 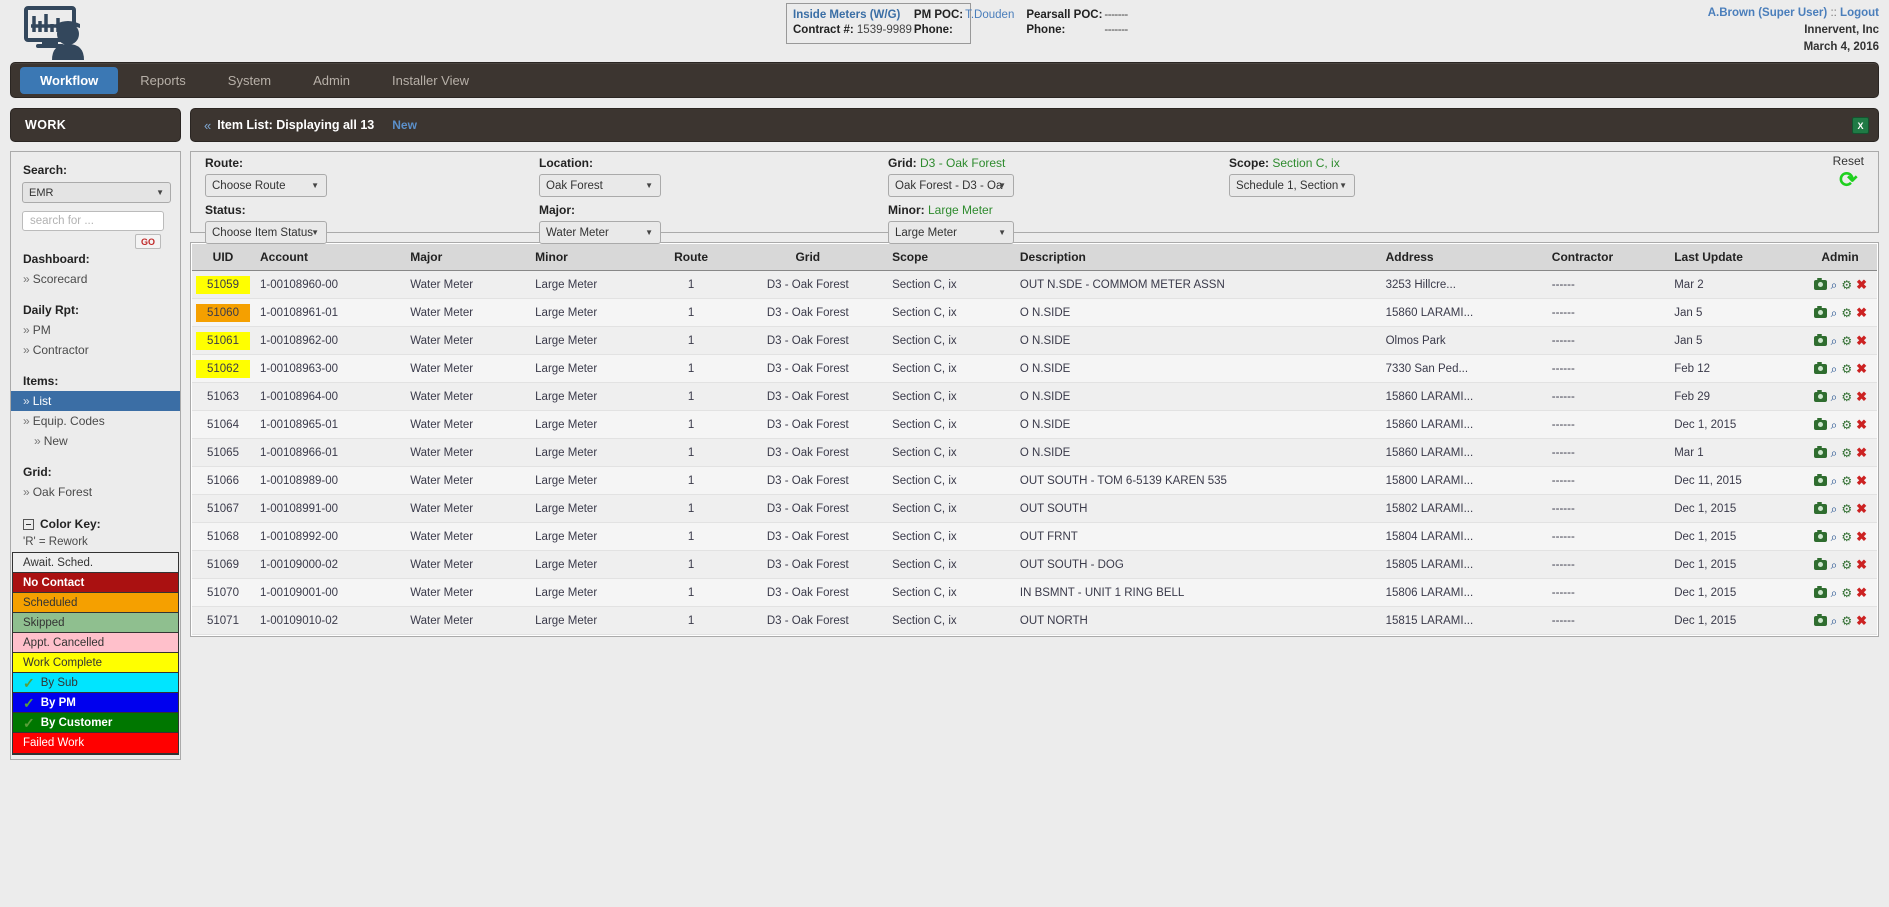 What do you see at coordinates (329, 620) in the screenshot?
I see `cell-account: 1-00109010-02` at bounding box center [329, 620].